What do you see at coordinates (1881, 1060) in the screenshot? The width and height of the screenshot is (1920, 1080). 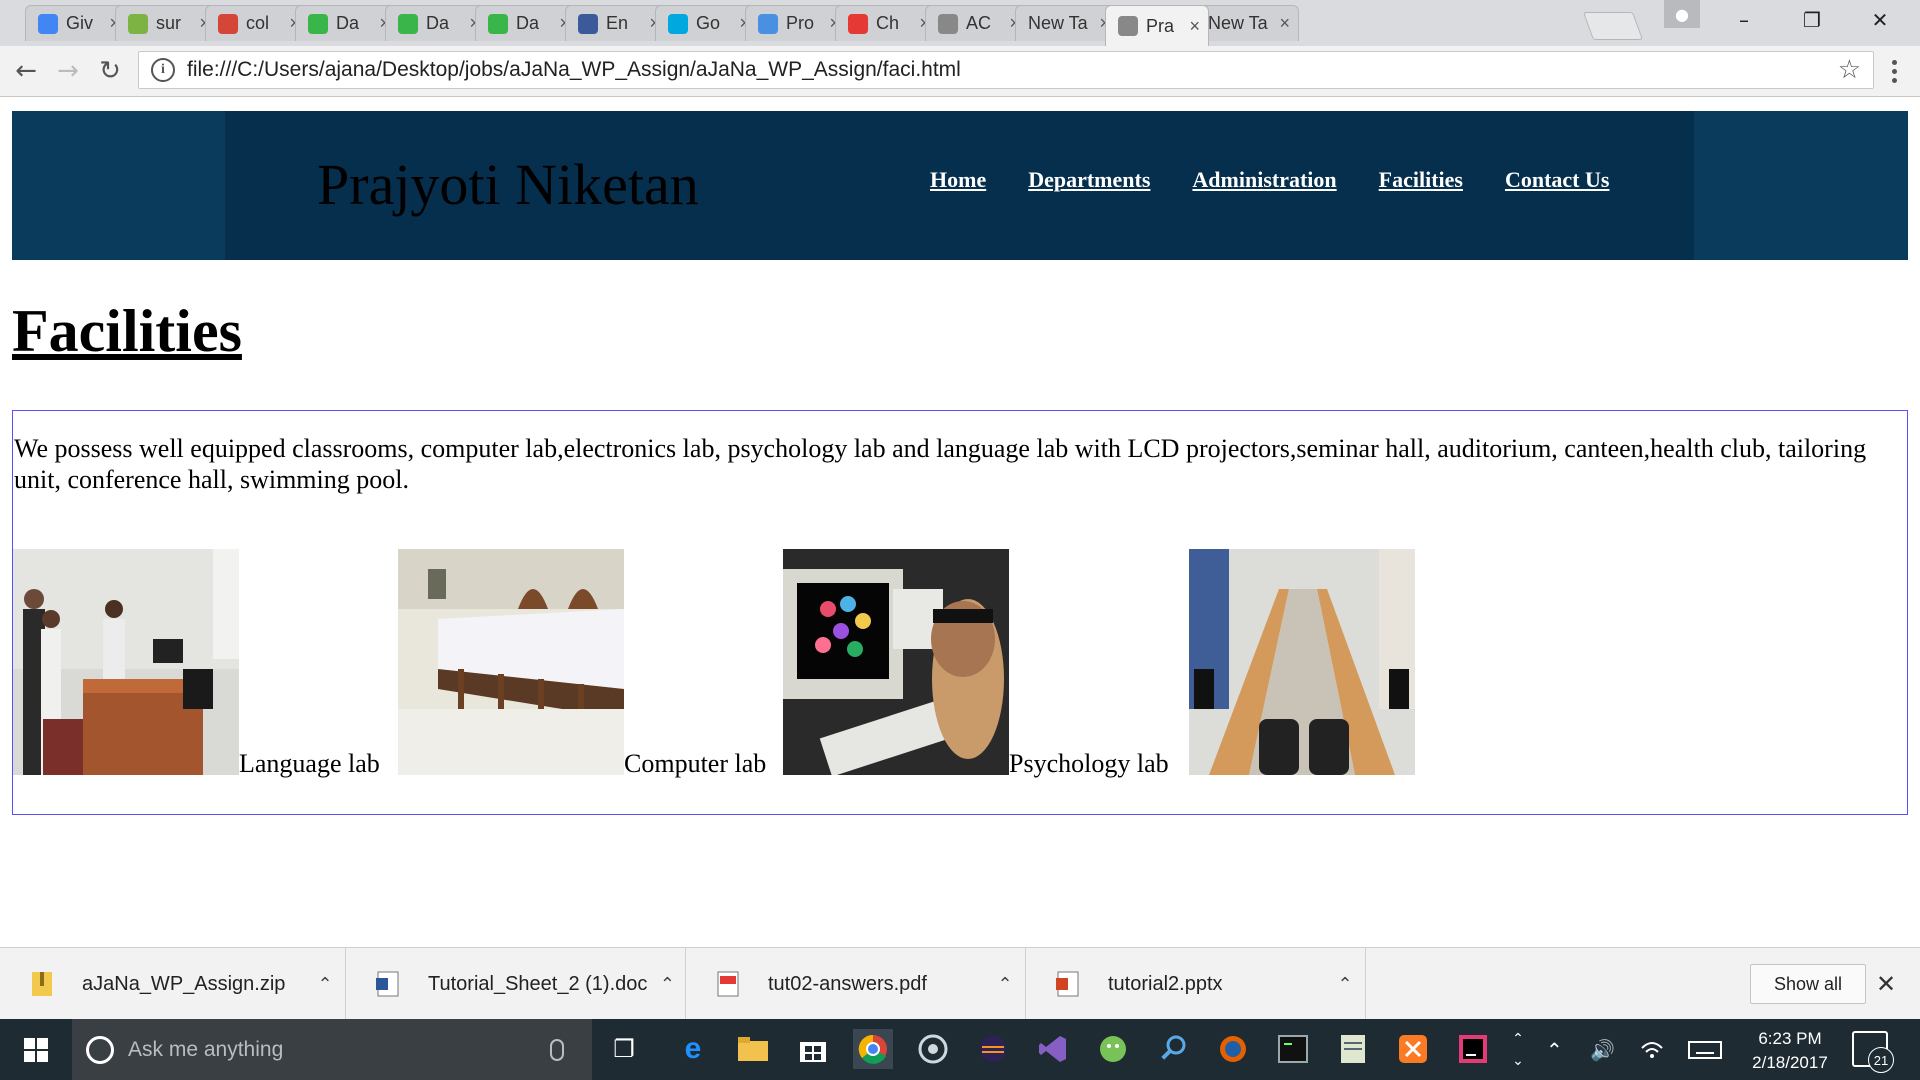 I see `notification-count-badge: 21` at bounding box center [1881, 1060].